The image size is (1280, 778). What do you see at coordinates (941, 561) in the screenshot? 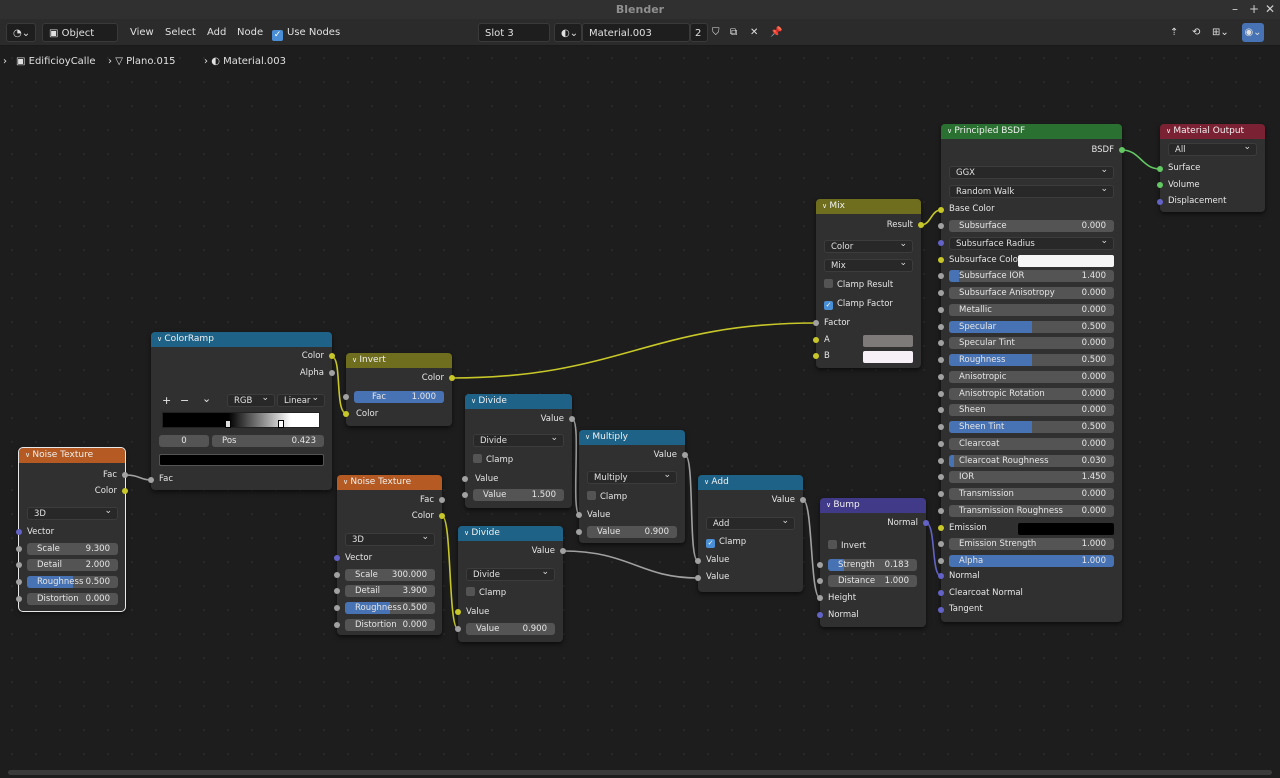
I see `socket-alpha-in` at bounding box center [941, 561].